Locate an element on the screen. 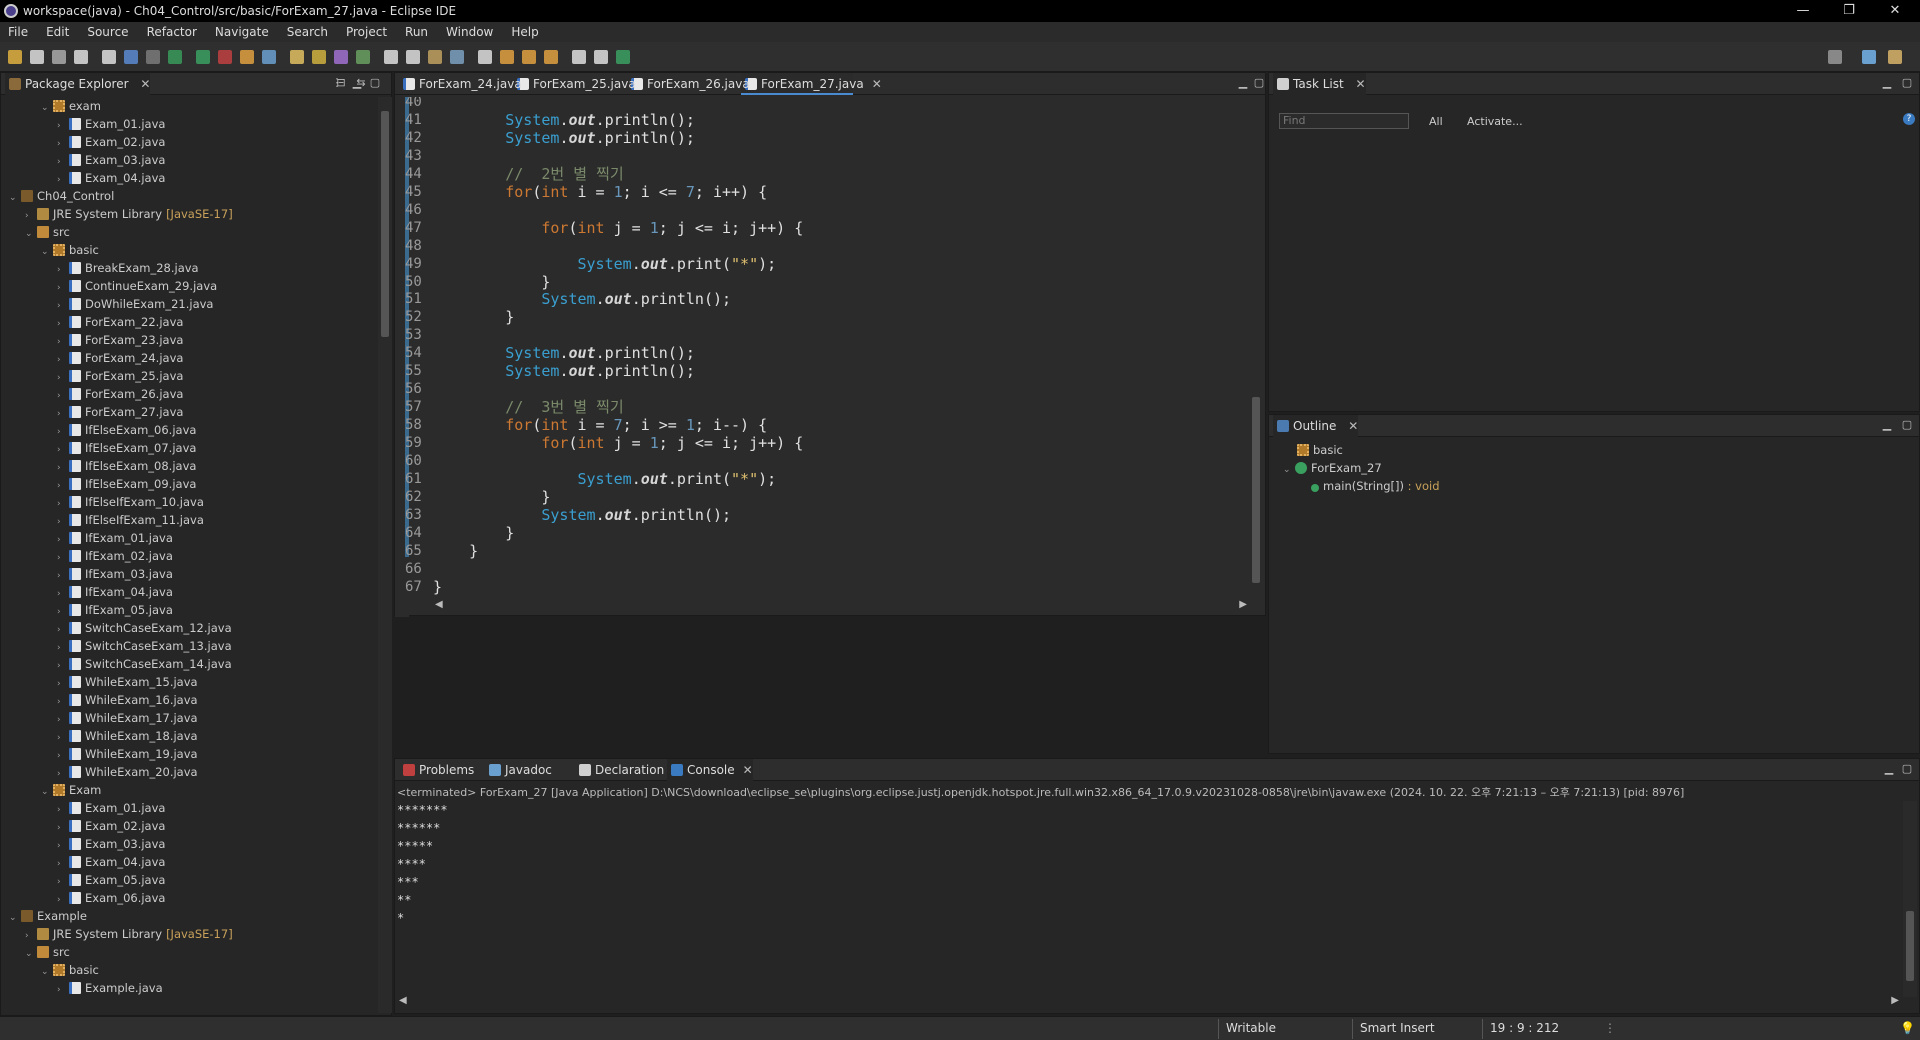  close-tab-icon: ✕ is located at coordinates (877, 84).